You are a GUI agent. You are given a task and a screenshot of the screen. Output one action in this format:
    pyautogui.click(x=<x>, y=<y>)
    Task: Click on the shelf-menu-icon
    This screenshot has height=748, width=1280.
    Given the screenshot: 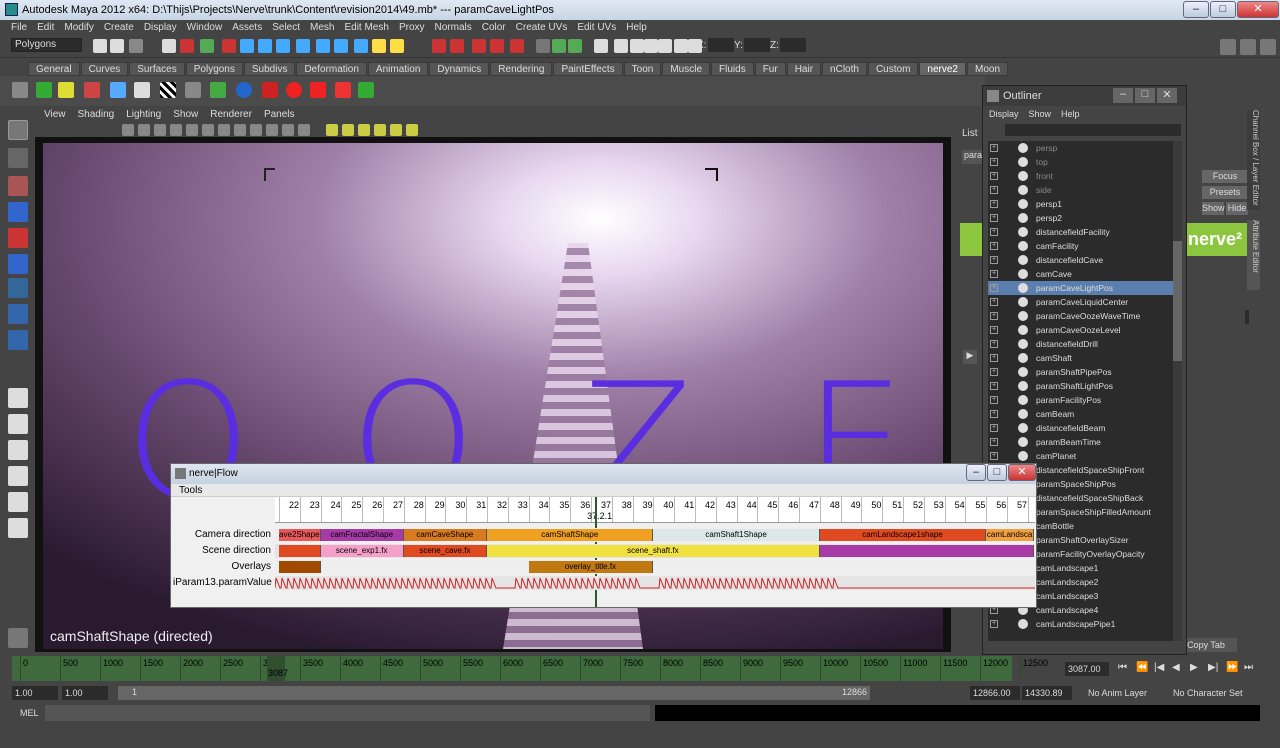 What is the action you would take?
    pyautogui.click(x=20, y=90)
    